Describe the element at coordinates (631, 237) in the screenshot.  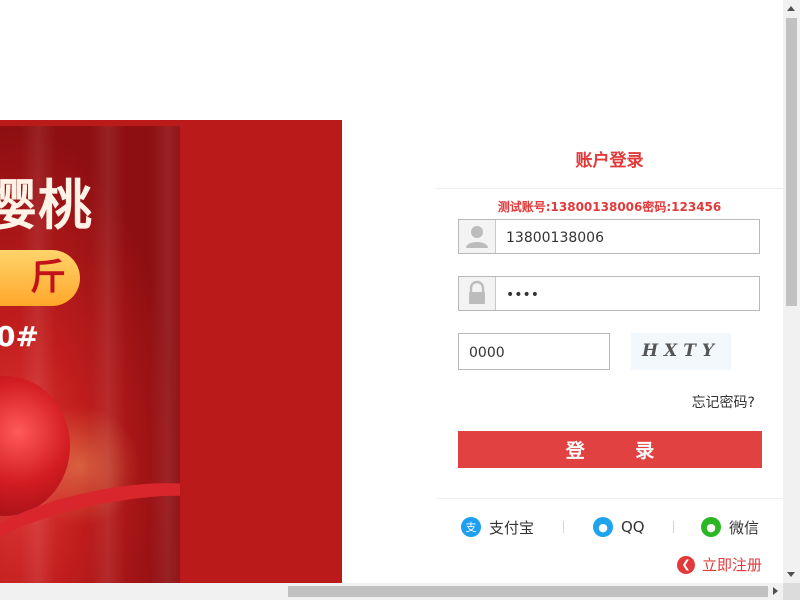
I see `username-input` at that location.